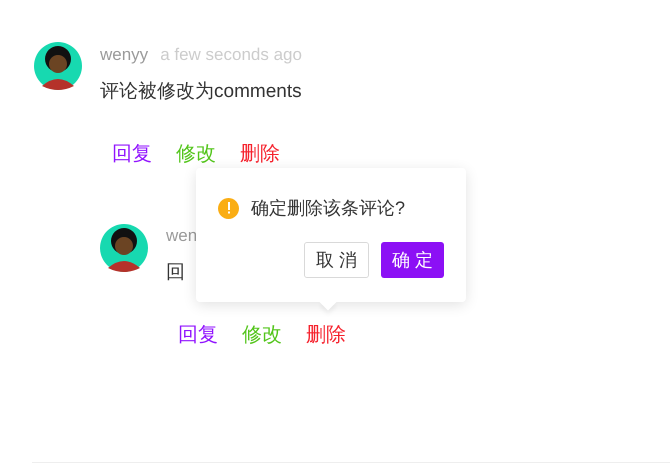  What do you see at coordinates (336, 260) in the screenshot?
I see `cancel-button: 取 消` at bounding box center [336, 260].